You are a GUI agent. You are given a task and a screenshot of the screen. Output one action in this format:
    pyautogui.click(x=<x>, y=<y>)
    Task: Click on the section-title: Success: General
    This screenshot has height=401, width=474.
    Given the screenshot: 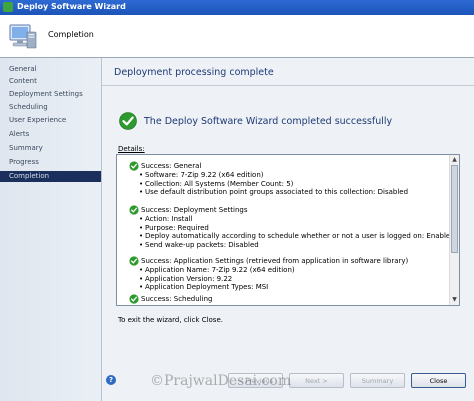 What is the action you would take?
    pyautogui.click(x=171, y=166)
    